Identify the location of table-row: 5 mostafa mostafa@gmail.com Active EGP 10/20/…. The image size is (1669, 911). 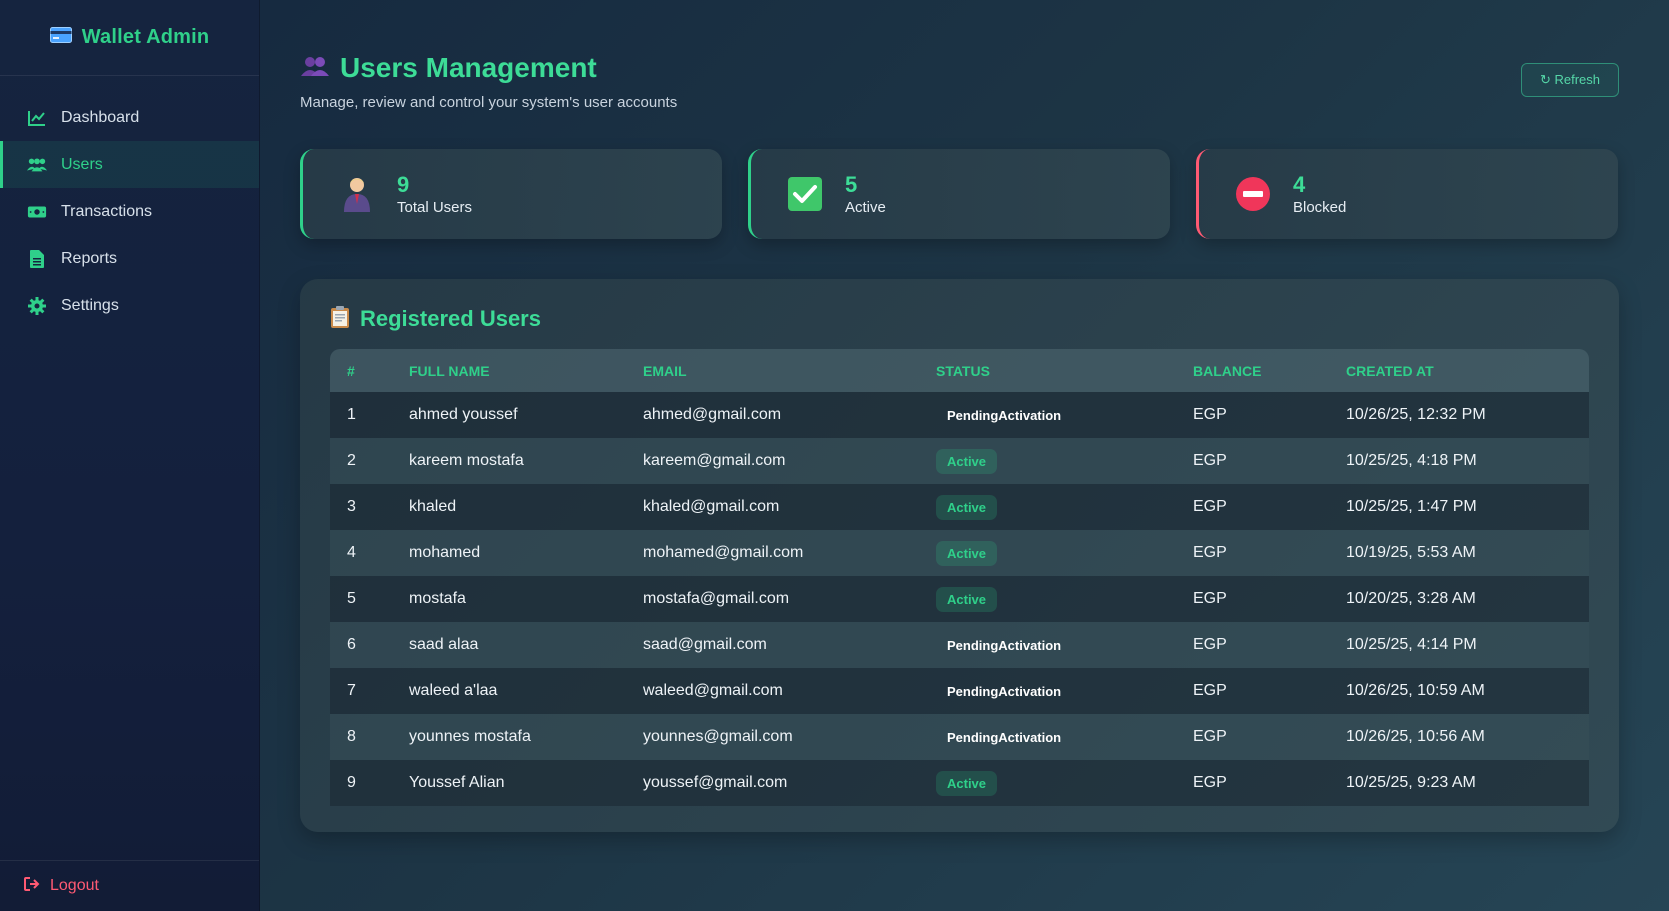
(959, 599).